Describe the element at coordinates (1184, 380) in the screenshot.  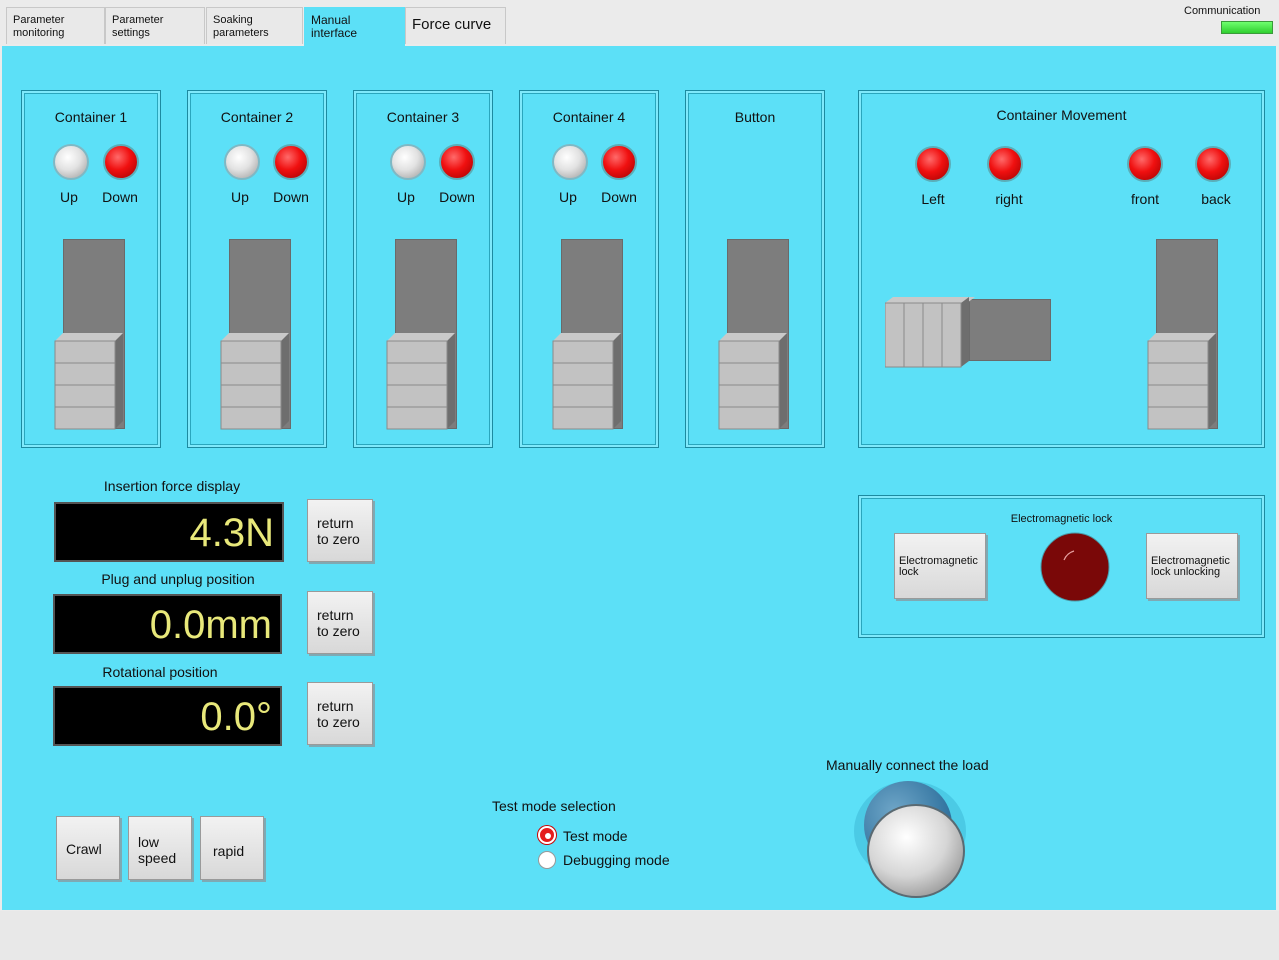
I see `front-back-slider-handle` at that location.